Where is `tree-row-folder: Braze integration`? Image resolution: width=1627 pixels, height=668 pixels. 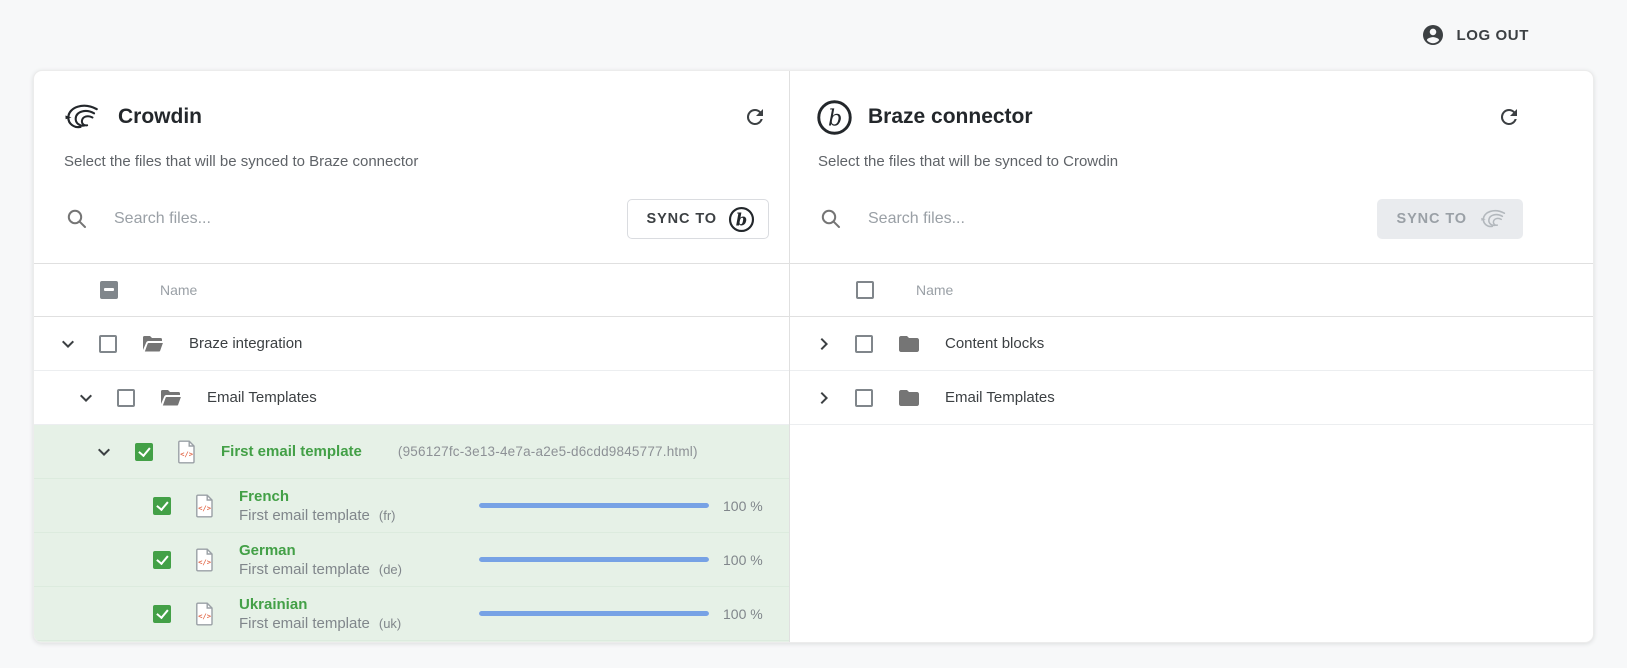
tree-row-folder: Braze integration is located at coordinates (411, 344).